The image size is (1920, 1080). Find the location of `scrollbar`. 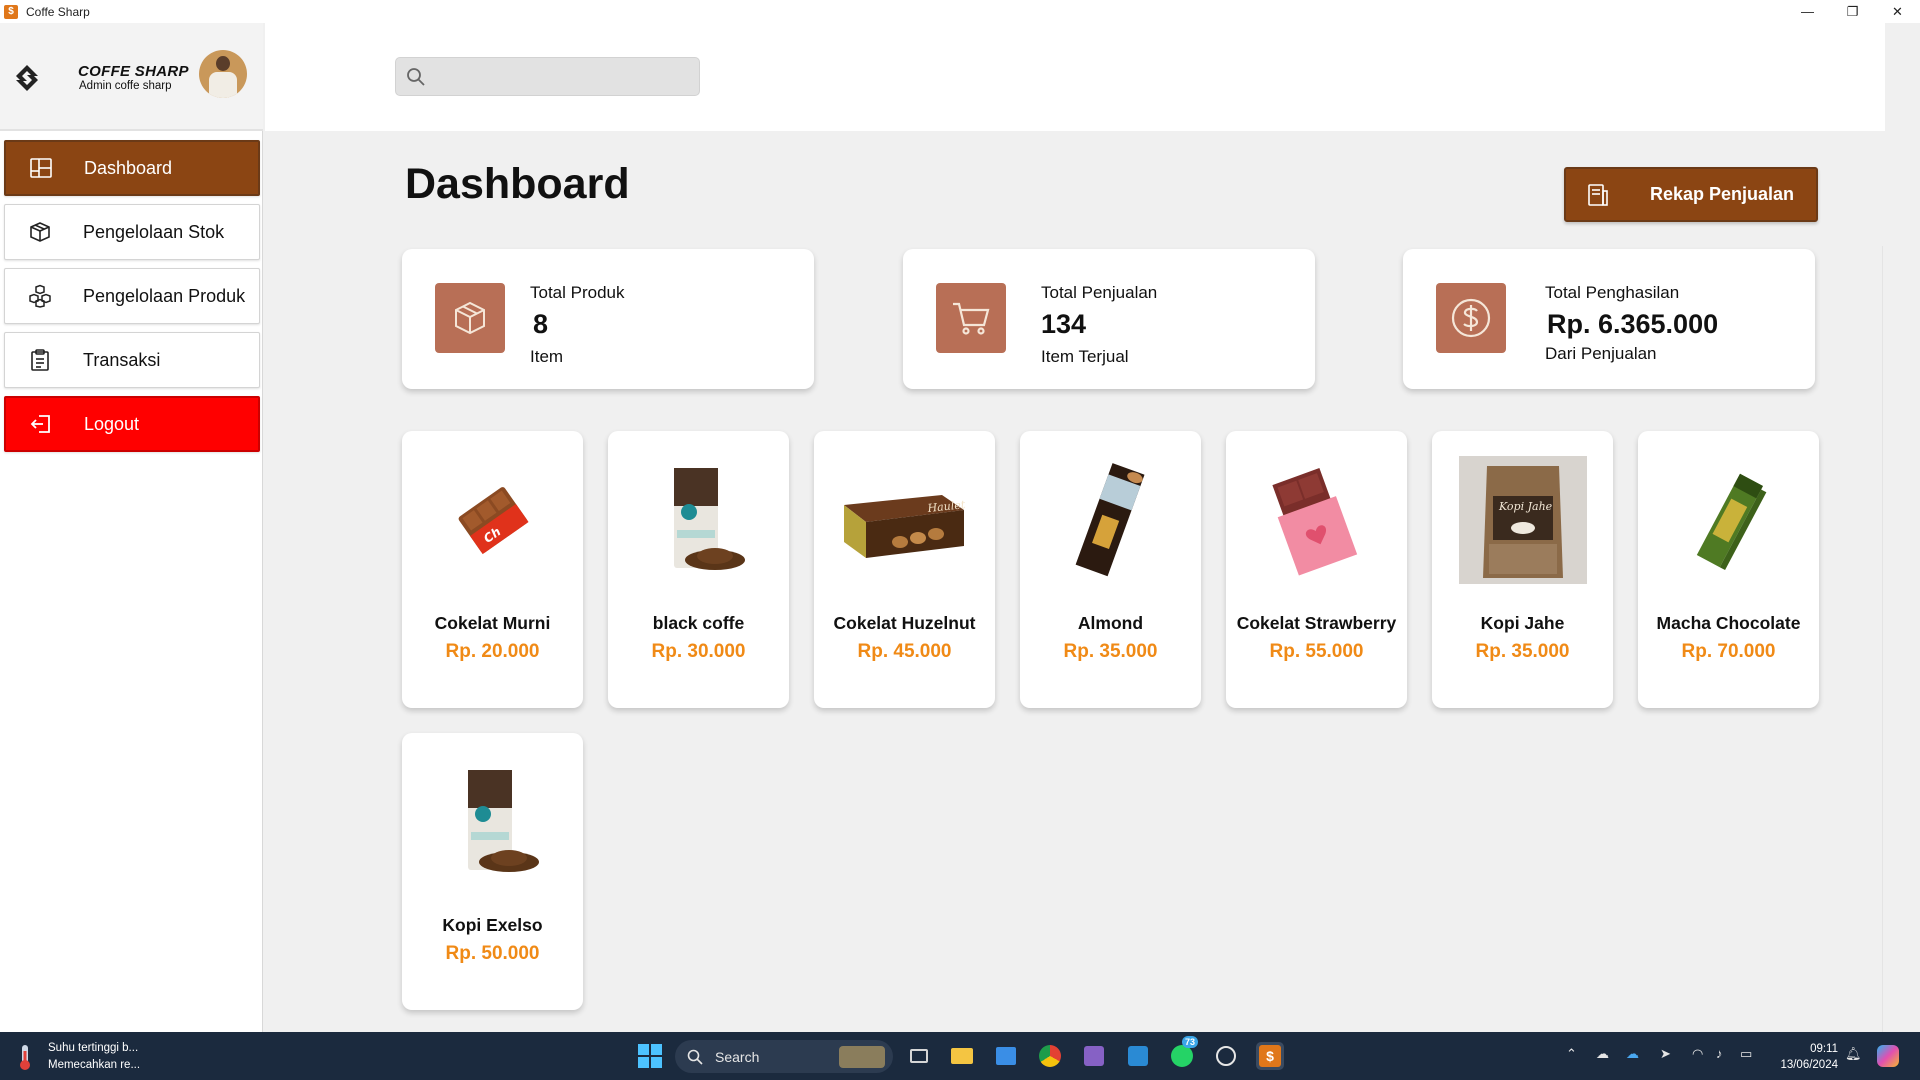

scrollbar is located at coordinates (1902, 581).